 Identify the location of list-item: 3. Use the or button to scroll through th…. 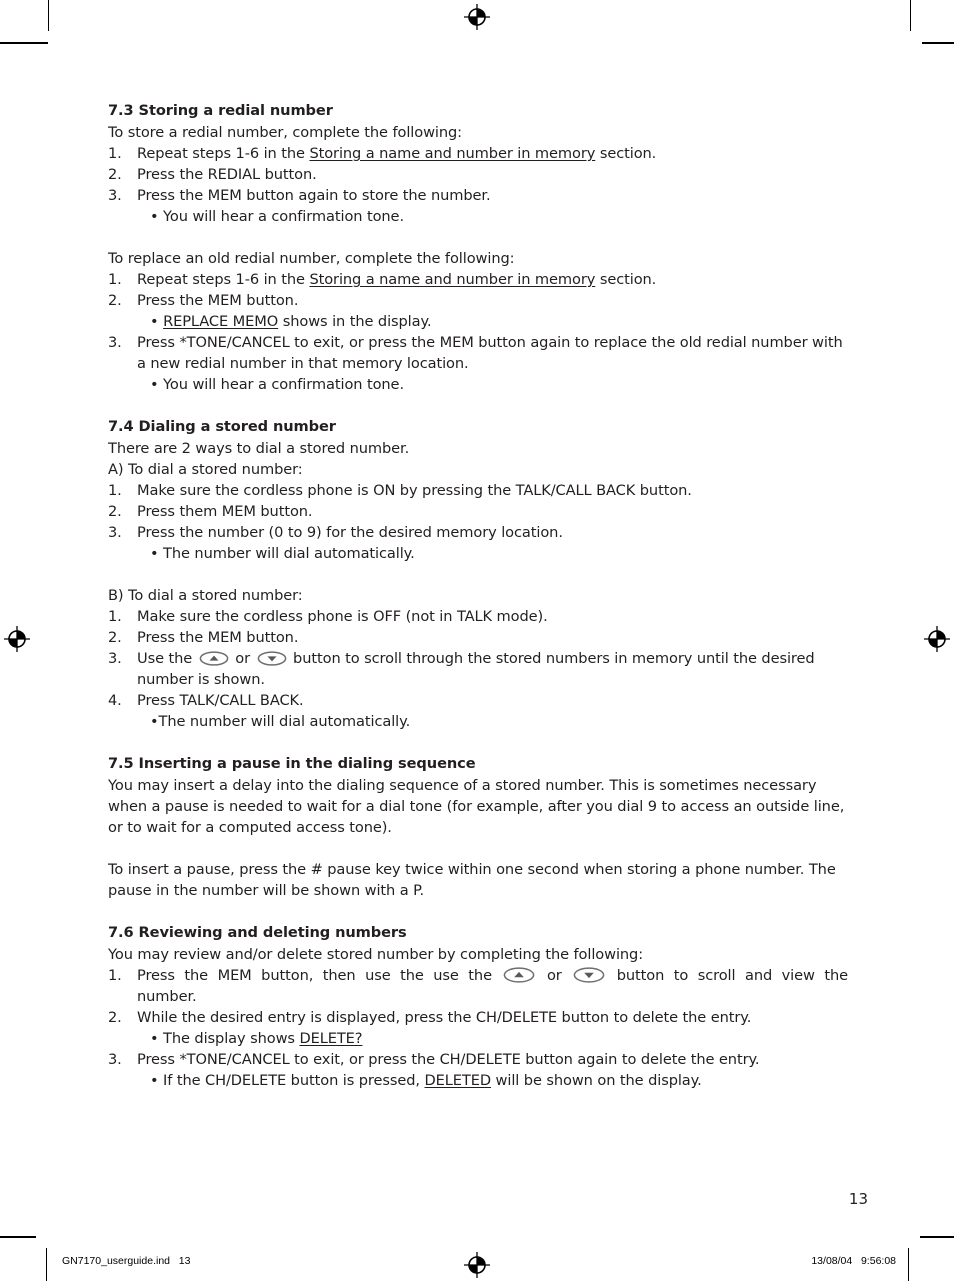
(478, 669).